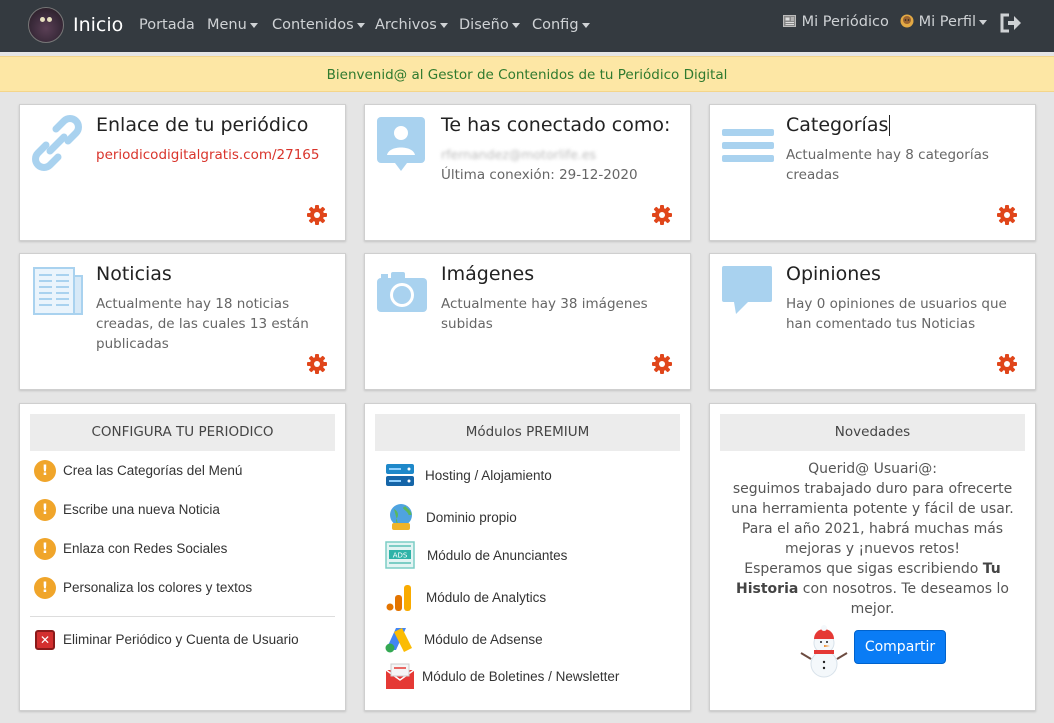 This screenshot has width=1054, height=723. What do you see at coordinates (900, 647) in the screenshot?
I see `share-button: Compartir` at bounding box center [900, 647].